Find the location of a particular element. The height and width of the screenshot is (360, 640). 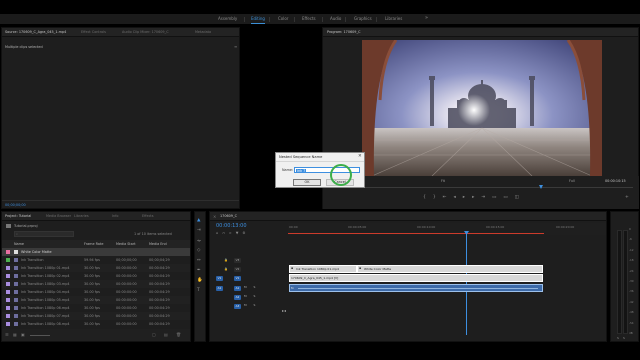

column-header-media-end: Media End is located at coordinates (158, 244).